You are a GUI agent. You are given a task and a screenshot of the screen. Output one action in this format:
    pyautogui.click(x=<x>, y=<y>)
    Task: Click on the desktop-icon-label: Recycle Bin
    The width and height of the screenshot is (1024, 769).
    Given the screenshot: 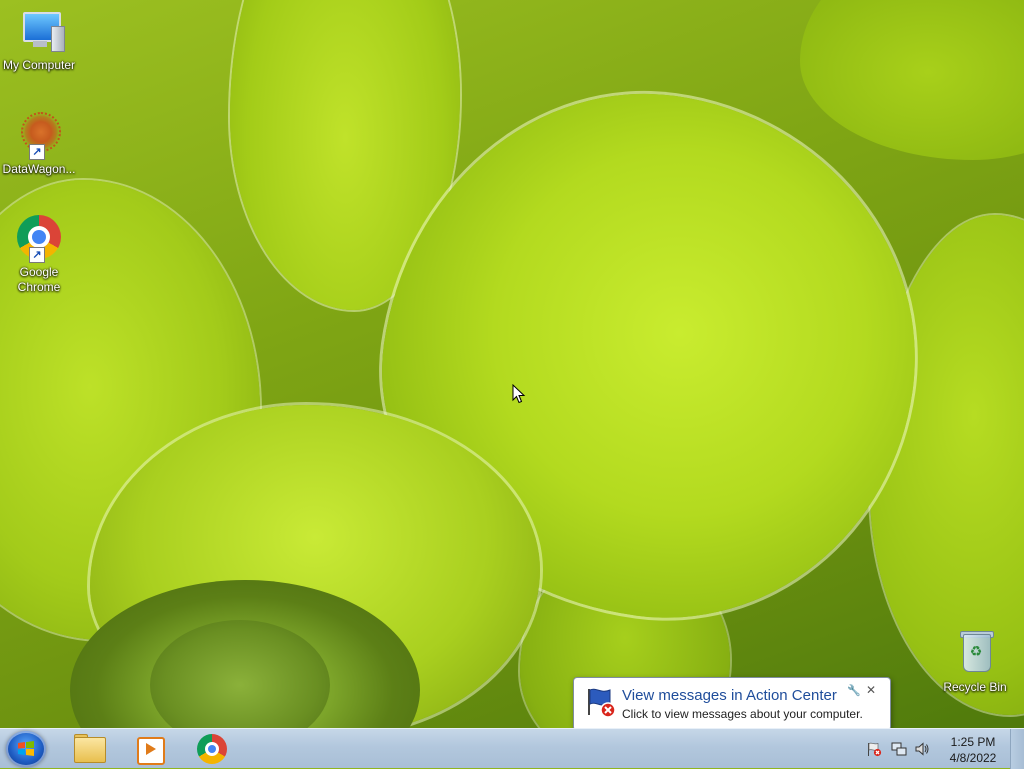 What is the action you would take?
    pyautogui.click(x=975, y=687)
    